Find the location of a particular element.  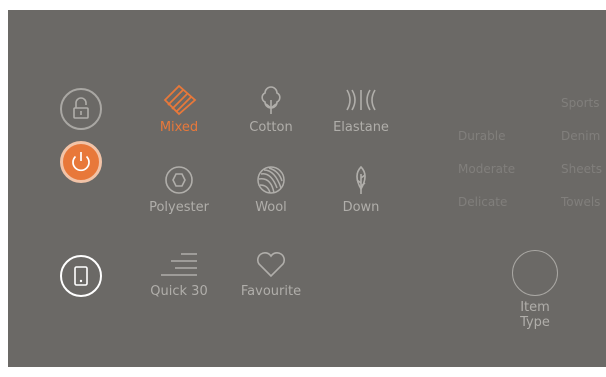

smartphone-icon is located at coordinates (81, 276).